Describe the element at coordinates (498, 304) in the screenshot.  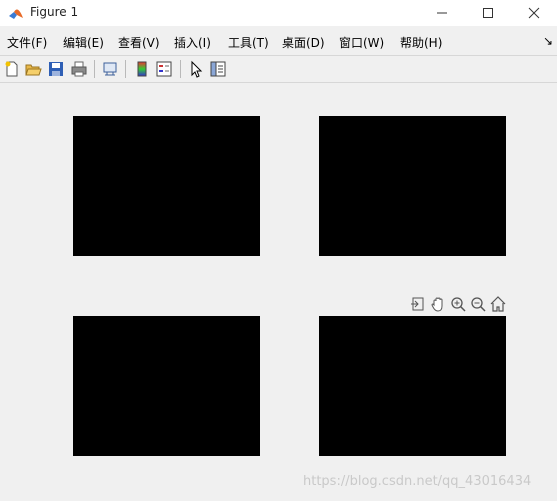
I see `home-icon` at that location.